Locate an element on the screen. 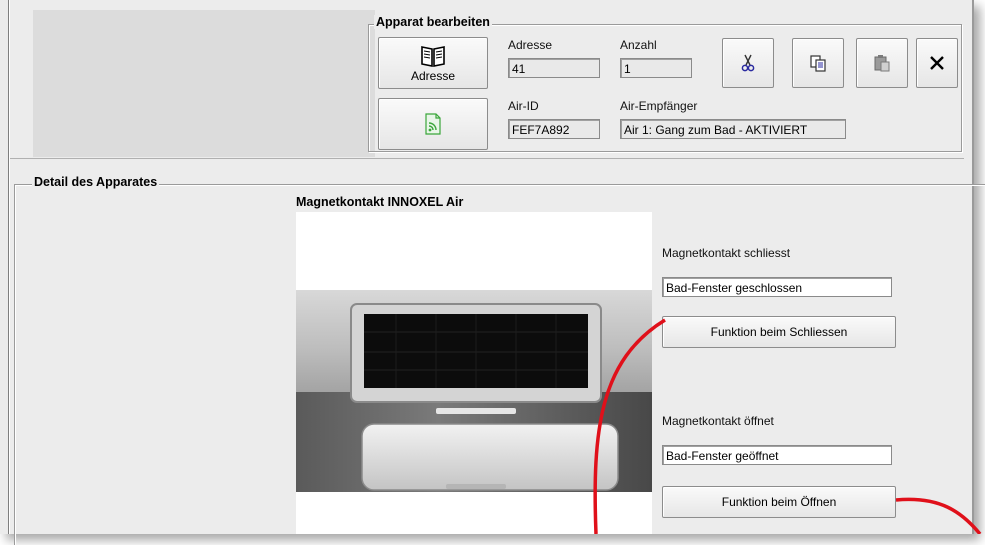 The image size is (985, 545). annotation-curve-open is located at coordinates (938, 515).